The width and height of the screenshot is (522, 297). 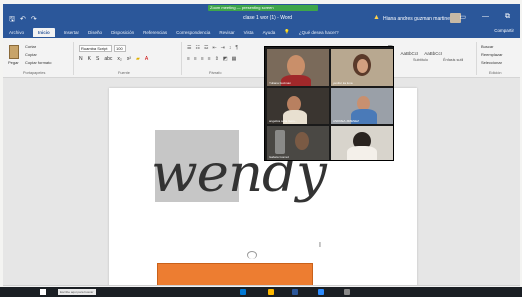 I want to click on quick-access-toolbar: 🖫 ↶ ↷, so click(x=23, y=20).